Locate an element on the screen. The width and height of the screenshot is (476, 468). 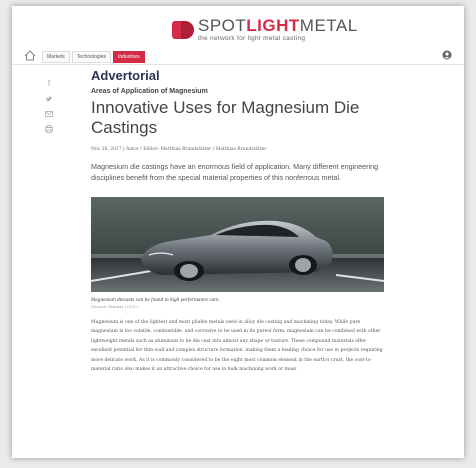
hero-image is located at coordinates (237, 244).